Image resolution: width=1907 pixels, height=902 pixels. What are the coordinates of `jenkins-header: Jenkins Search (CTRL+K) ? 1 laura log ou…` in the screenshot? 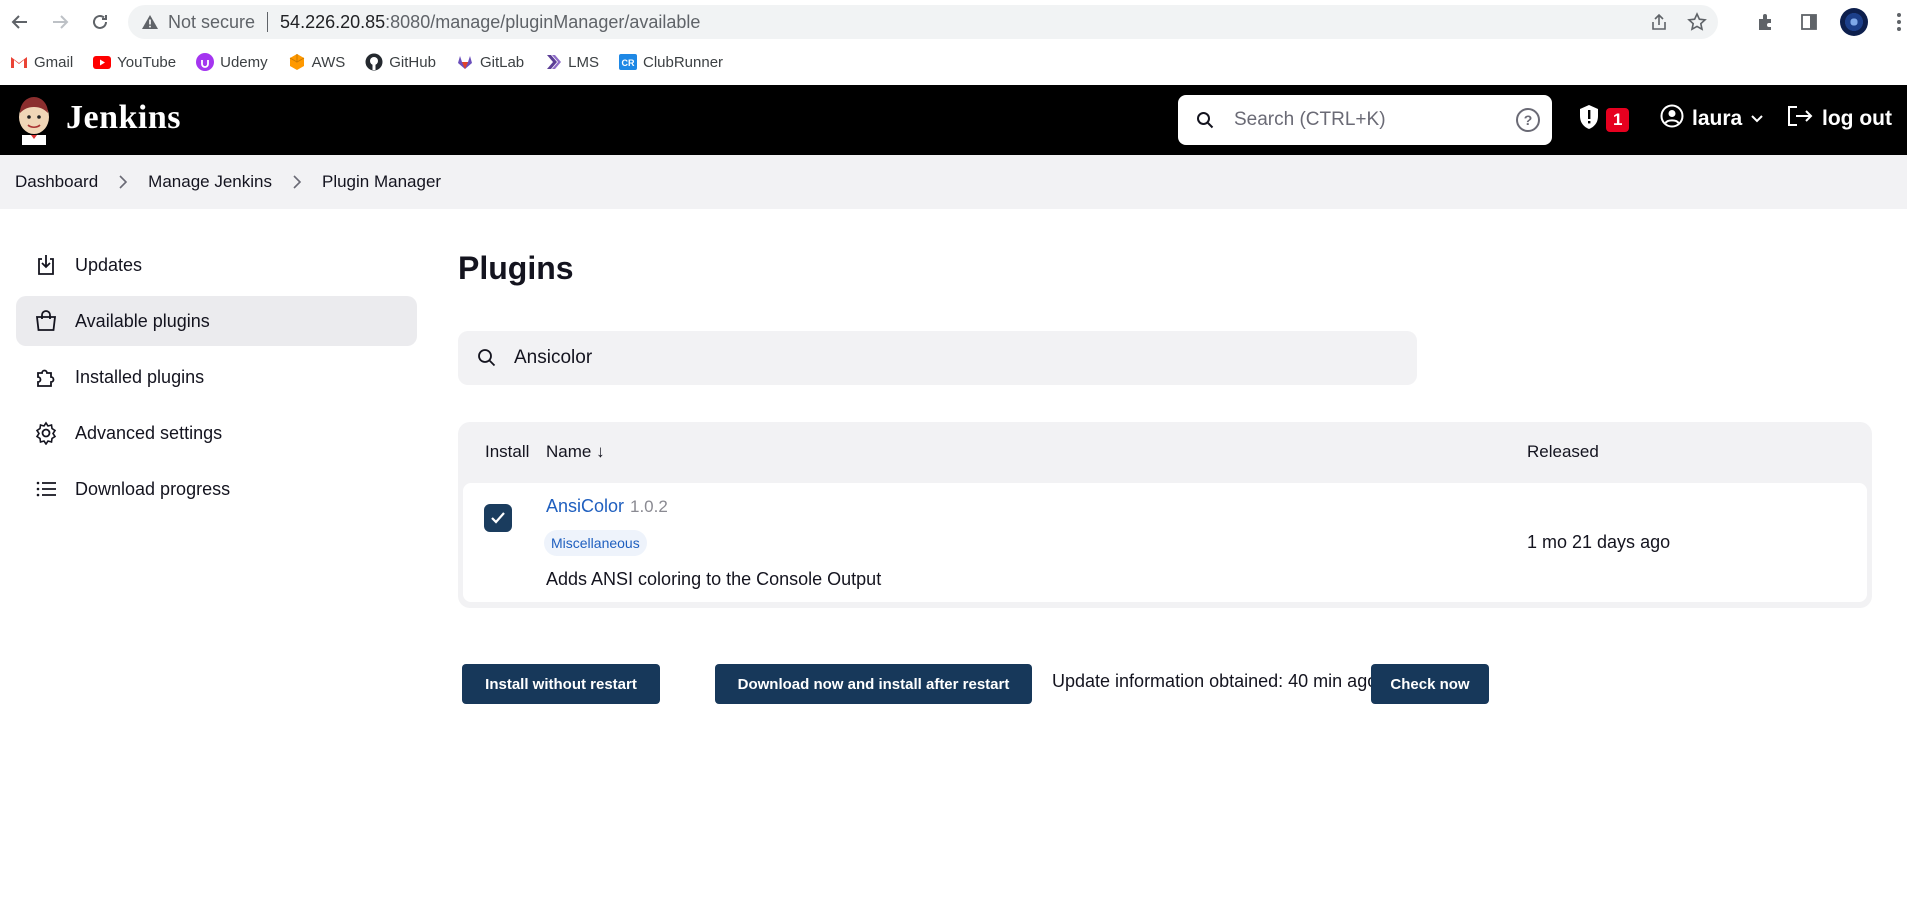 It's located at (953, 120).